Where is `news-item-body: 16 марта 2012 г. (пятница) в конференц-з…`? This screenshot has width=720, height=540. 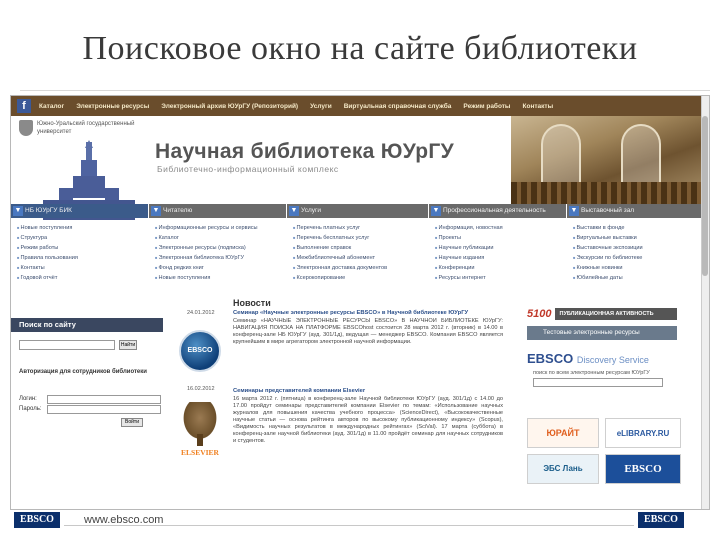 news-item-body: 16 марта 2012 г. (пятница) в конференц-з… is located at coordinates (368, 420).